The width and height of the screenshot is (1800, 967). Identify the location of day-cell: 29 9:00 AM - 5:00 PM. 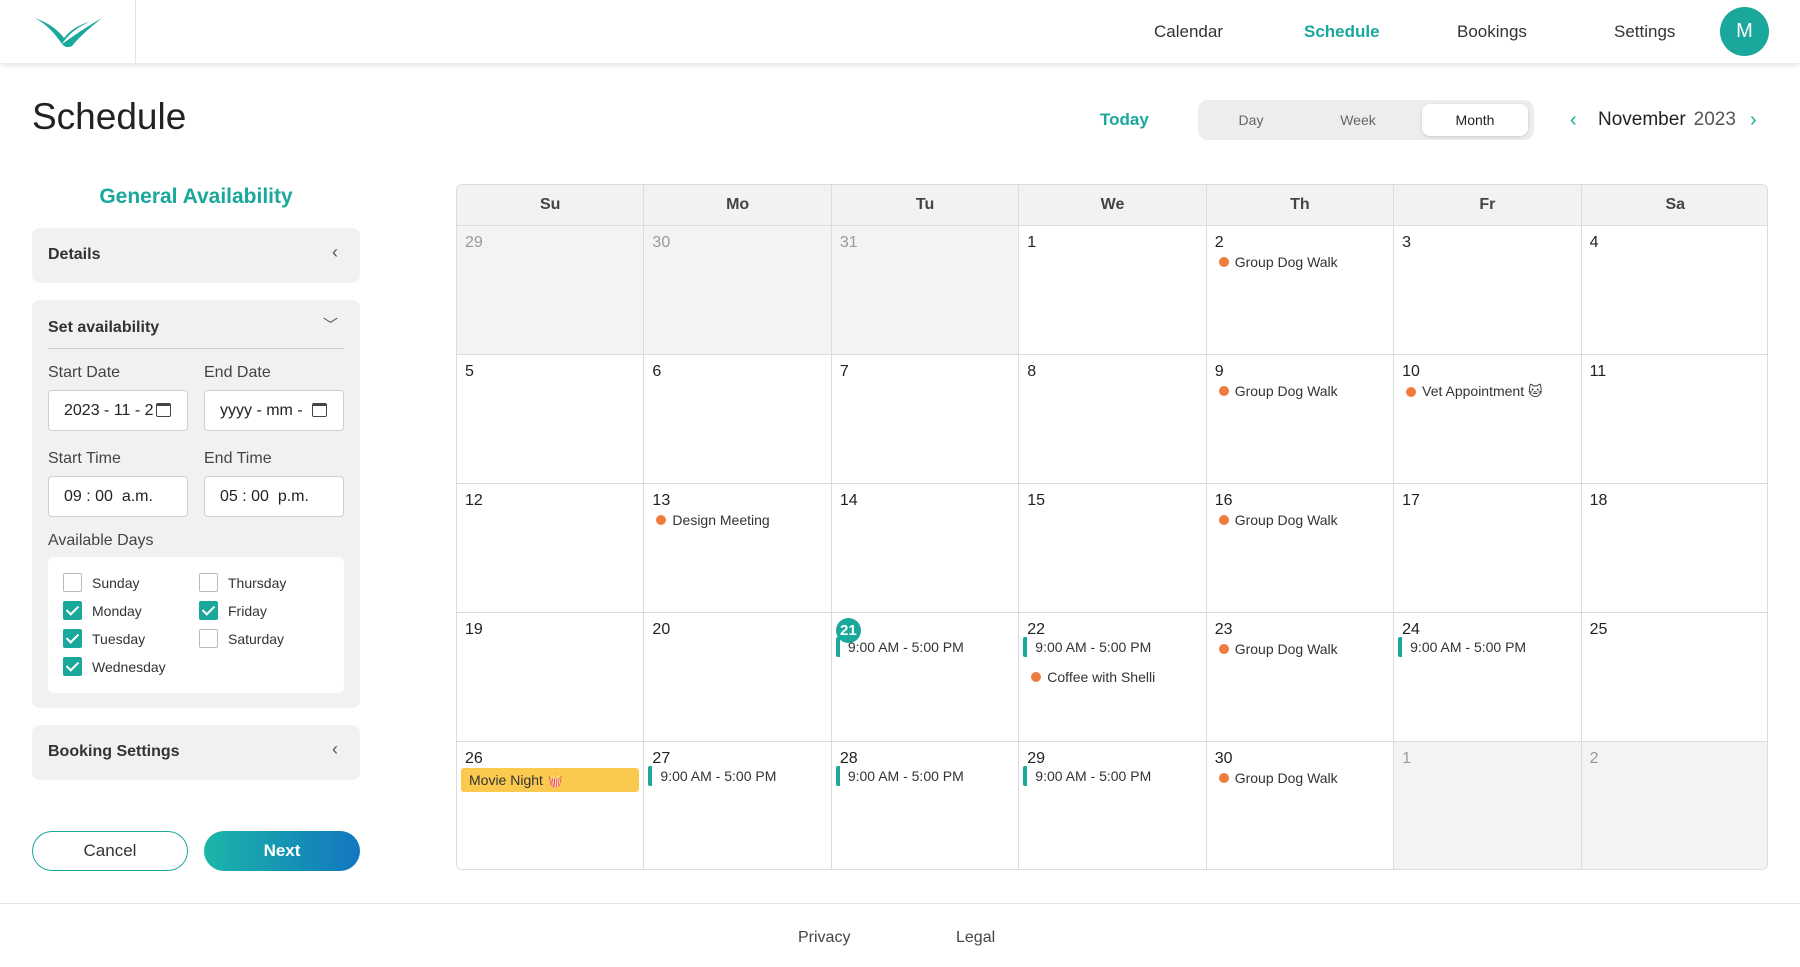
(1113, 805).